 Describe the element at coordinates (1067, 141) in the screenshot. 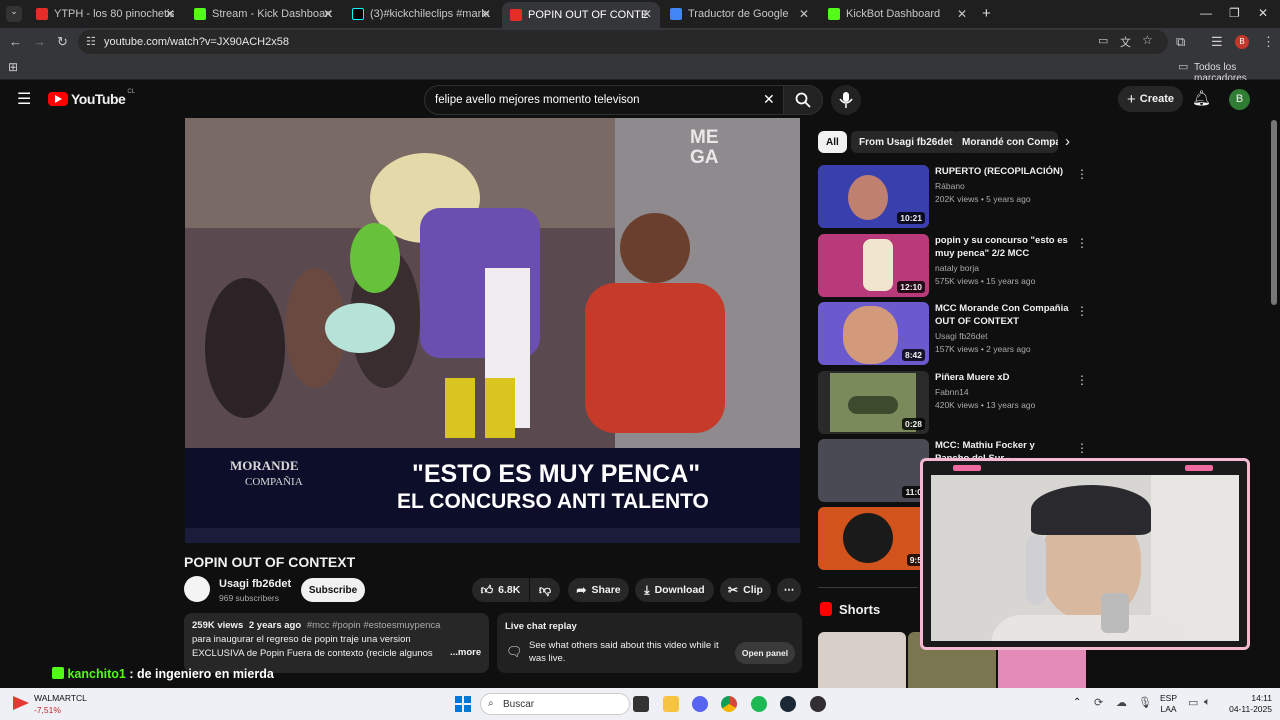

I see `chevron-right-icon: ›` at that location.